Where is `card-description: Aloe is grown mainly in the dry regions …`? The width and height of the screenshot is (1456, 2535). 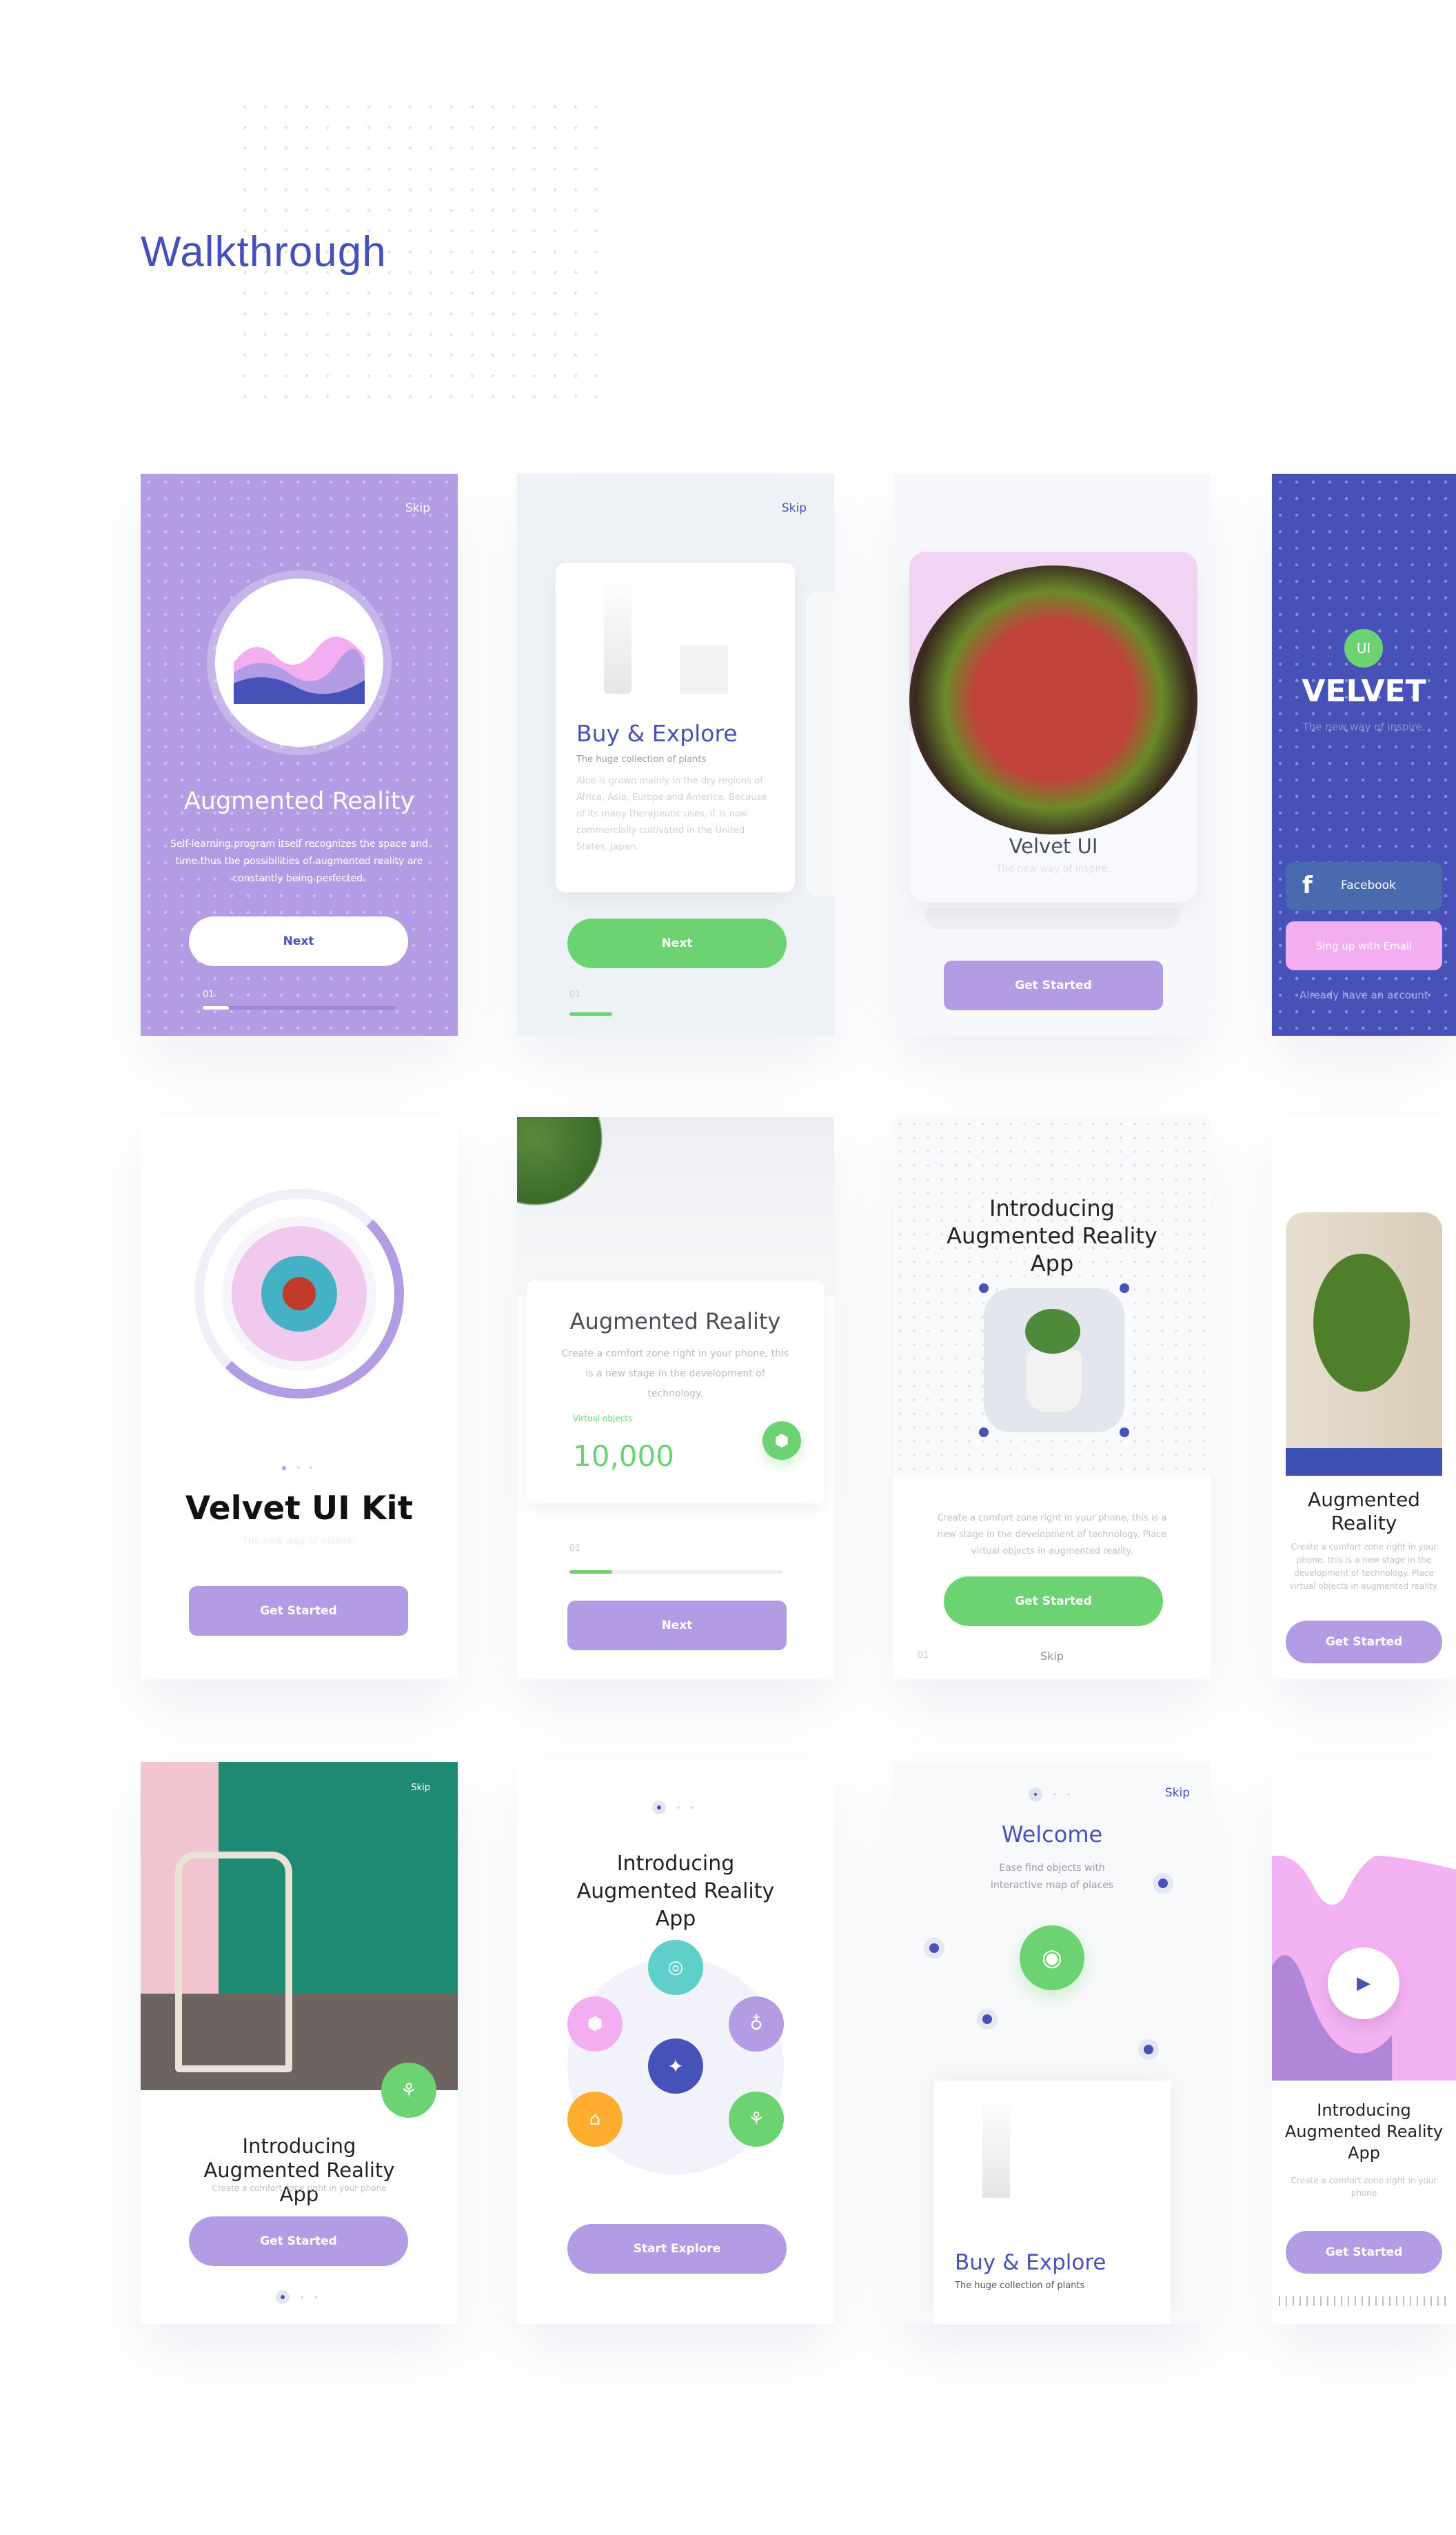
card-description: Aloe is grown mainly in the dry regions … is located at coordinates (671, 814).